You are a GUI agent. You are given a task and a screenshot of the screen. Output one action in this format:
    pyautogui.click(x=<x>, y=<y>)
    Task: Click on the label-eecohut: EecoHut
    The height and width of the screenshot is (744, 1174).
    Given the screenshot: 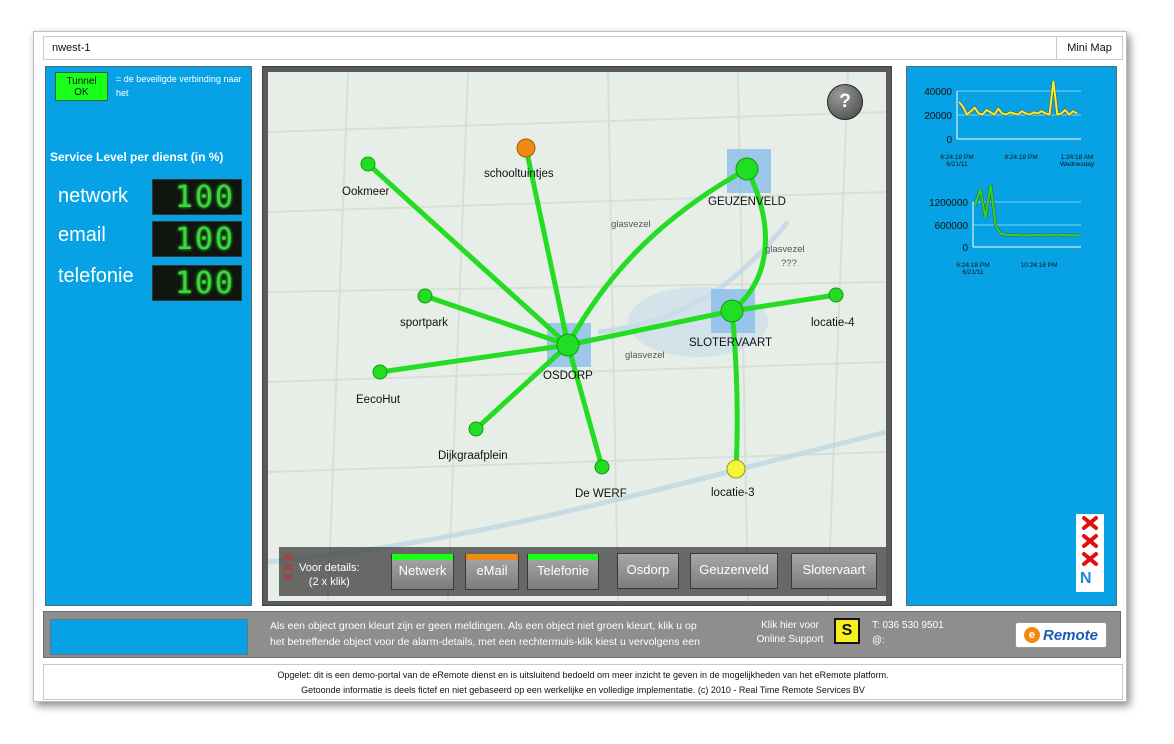 What is the action you would take?
    pyautogui.click(x=378, y=400)
    